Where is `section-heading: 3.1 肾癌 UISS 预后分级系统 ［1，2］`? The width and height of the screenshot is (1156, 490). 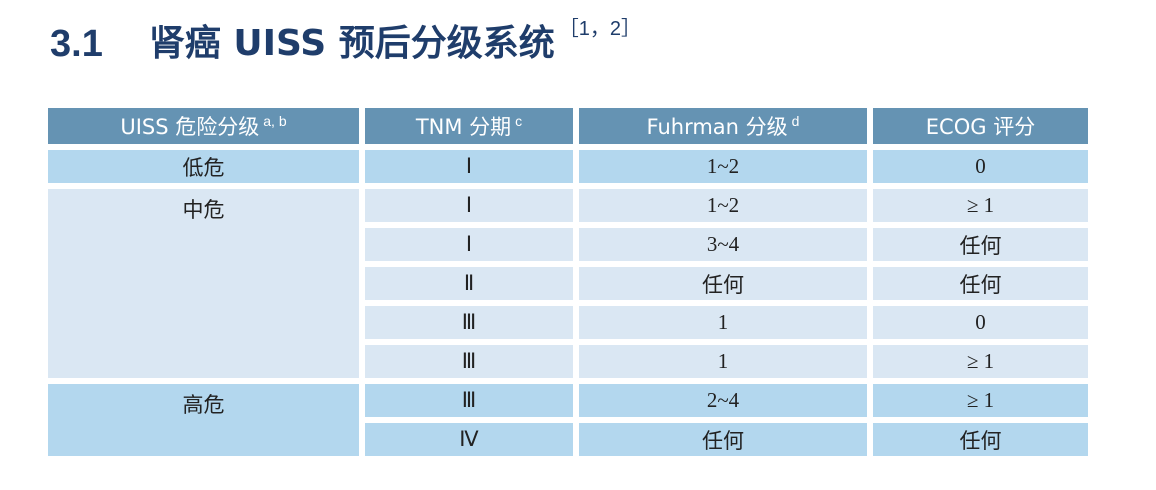 section-heading: 3.1 肾癌 UISS 预后分级系统 ［1，2］ is located at coordinates (345, 44).